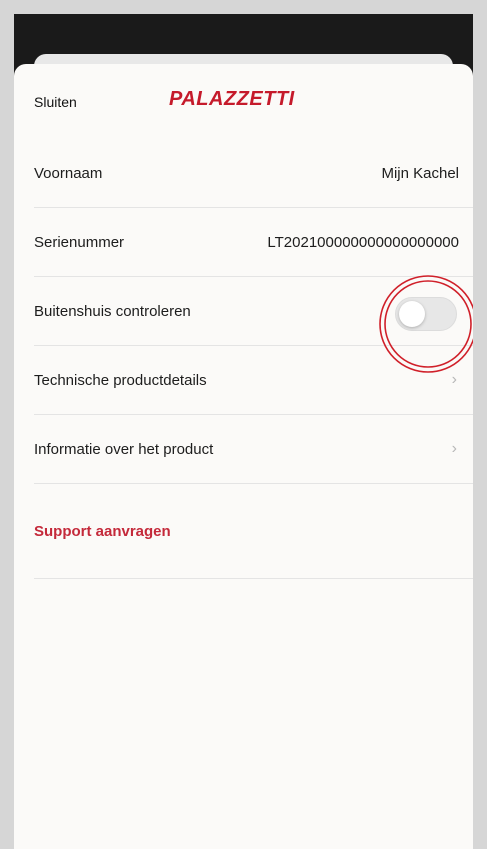  What do you see at coordinates (232, 99) in the screenshot?
I see `palazzetti-logo: PALAZZETTI` at bounding box center [232, 99].